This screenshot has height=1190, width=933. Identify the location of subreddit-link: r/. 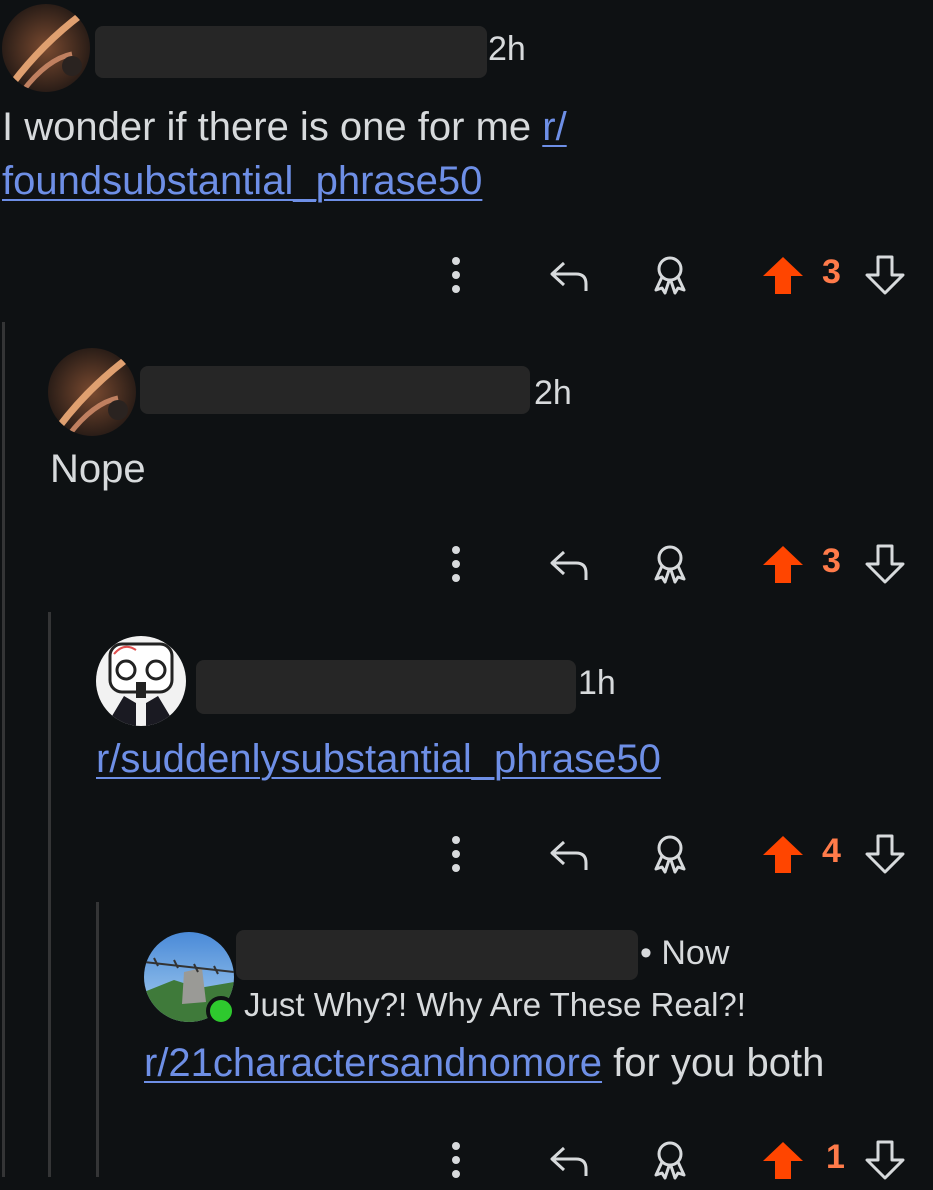
(554, 127).